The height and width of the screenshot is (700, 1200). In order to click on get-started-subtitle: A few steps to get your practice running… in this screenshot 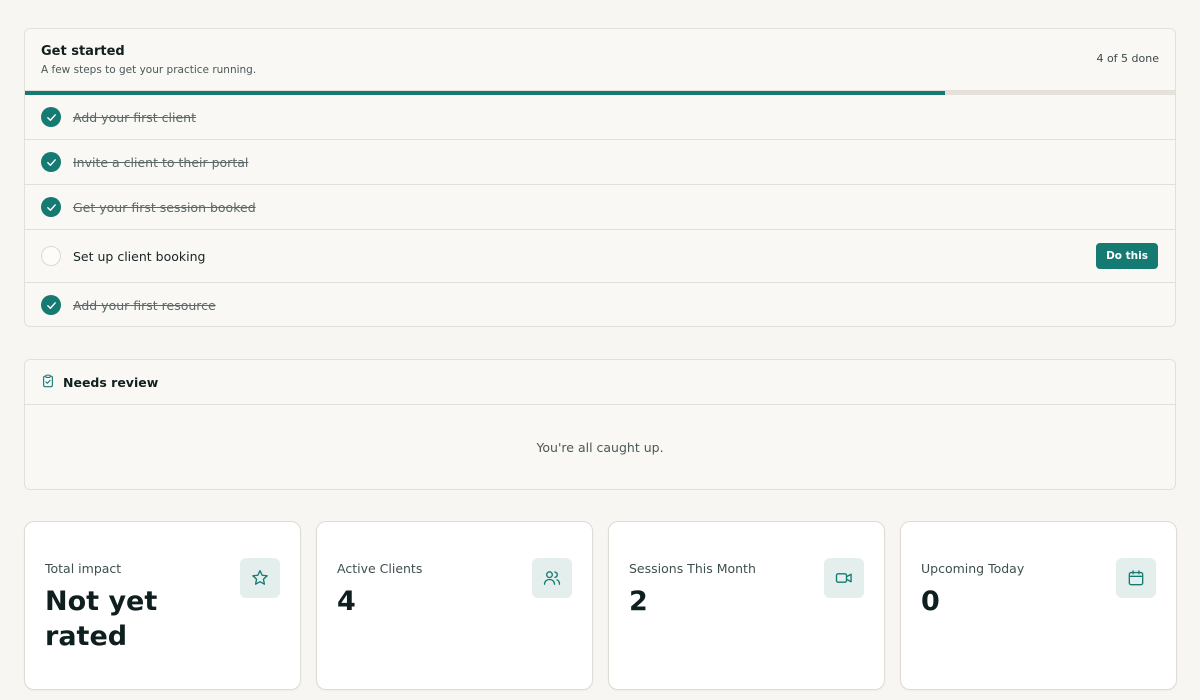, I will do `click(149, 70)`.